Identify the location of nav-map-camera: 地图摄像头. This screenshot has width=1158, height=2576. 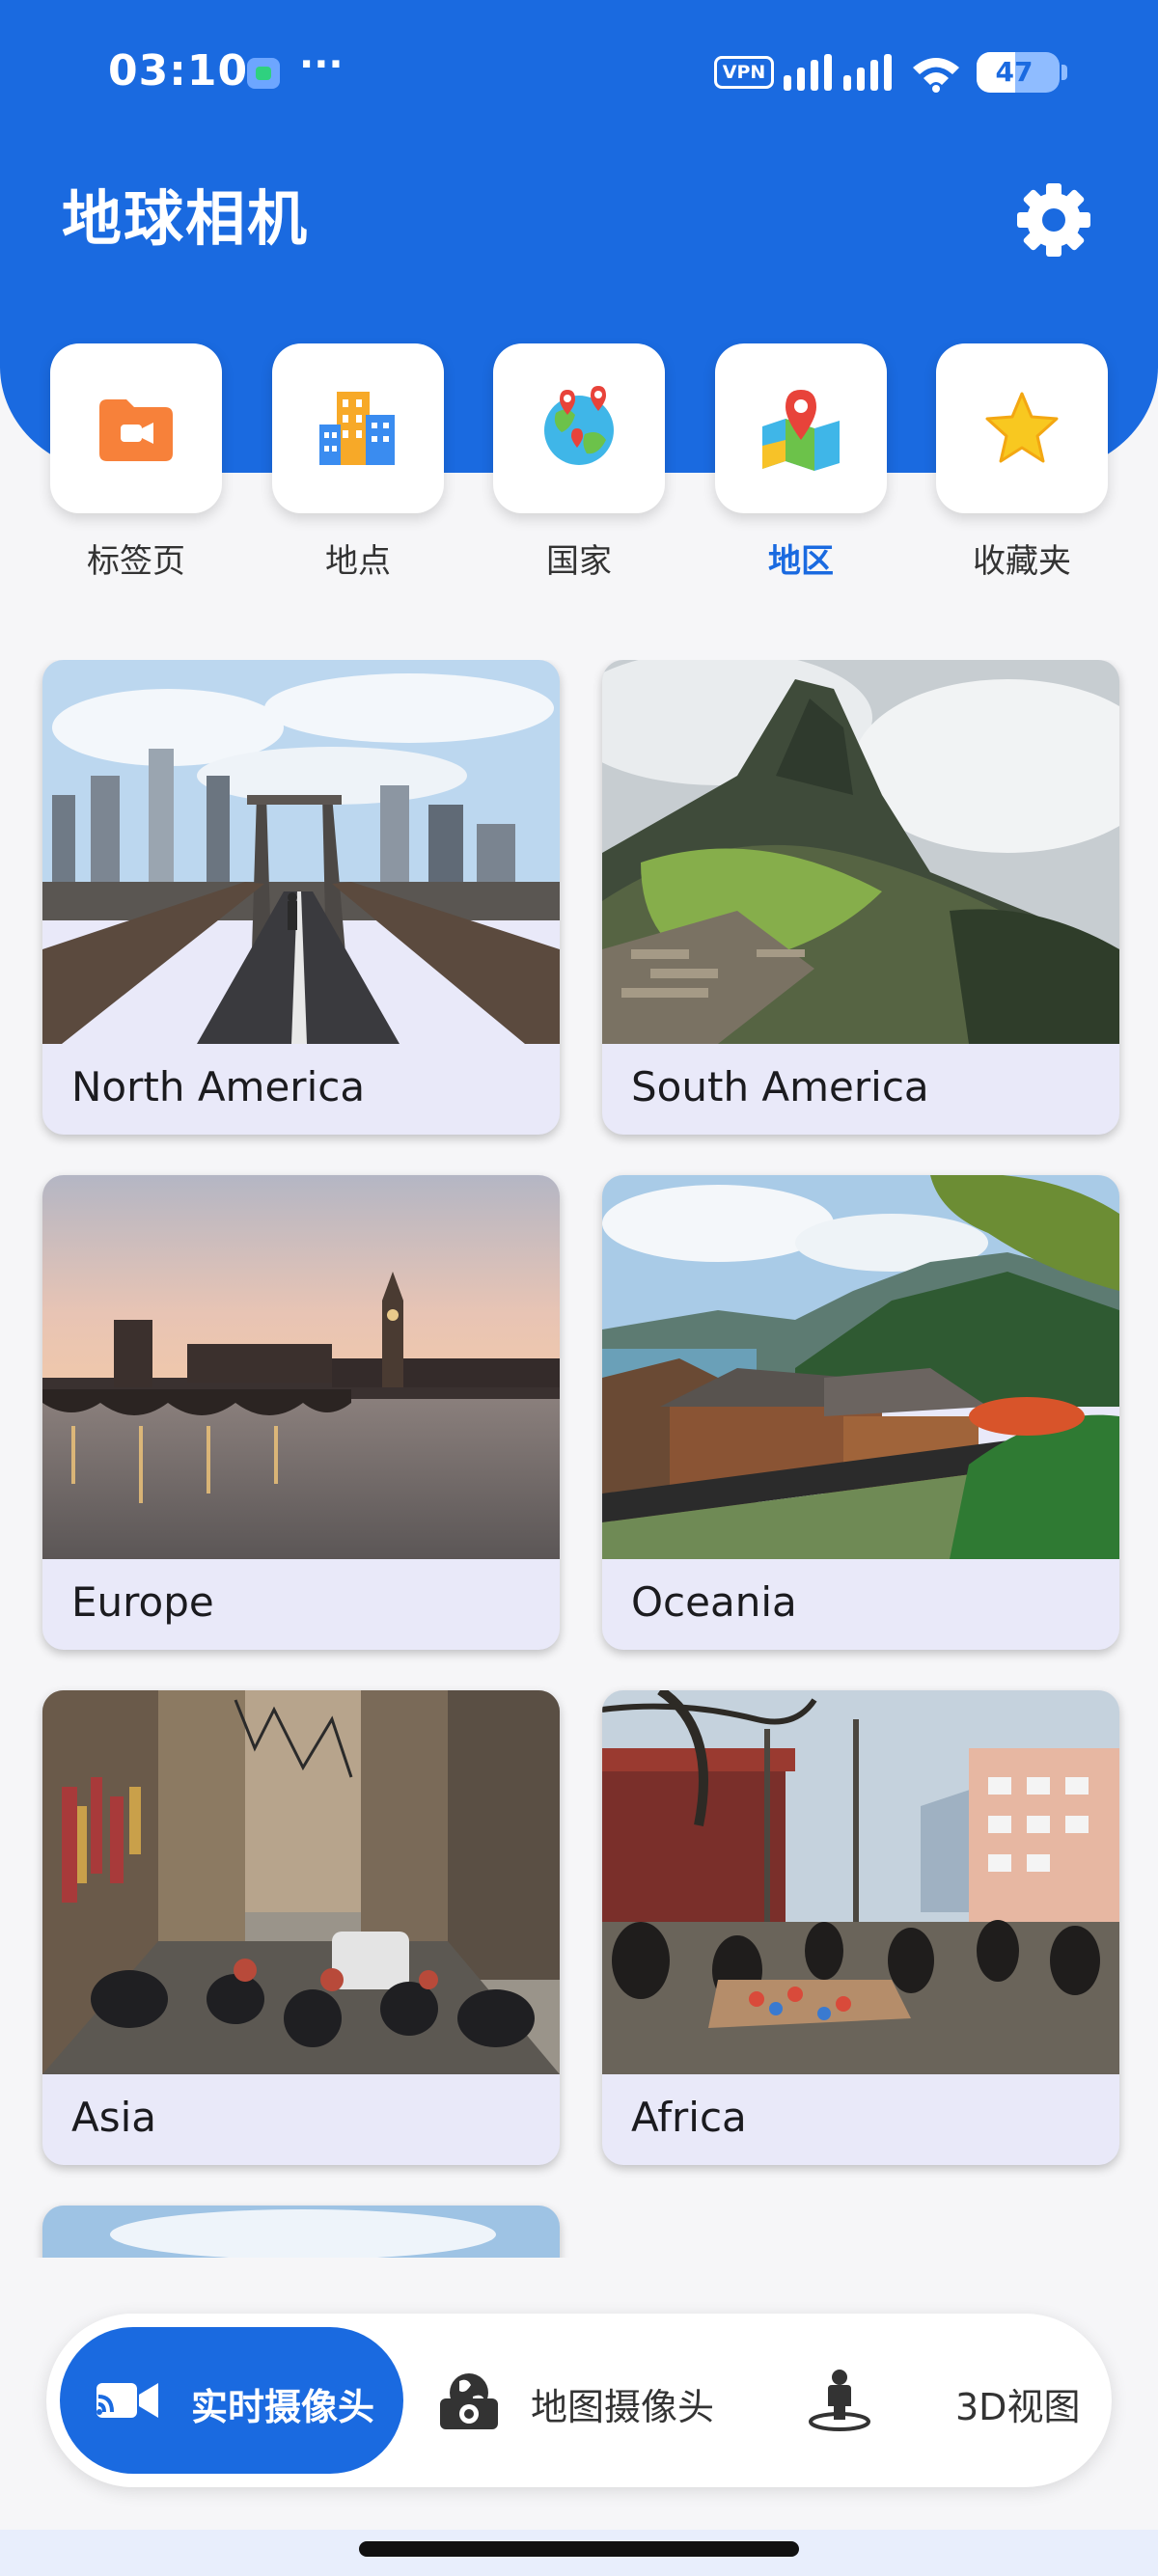
(600, 2400).